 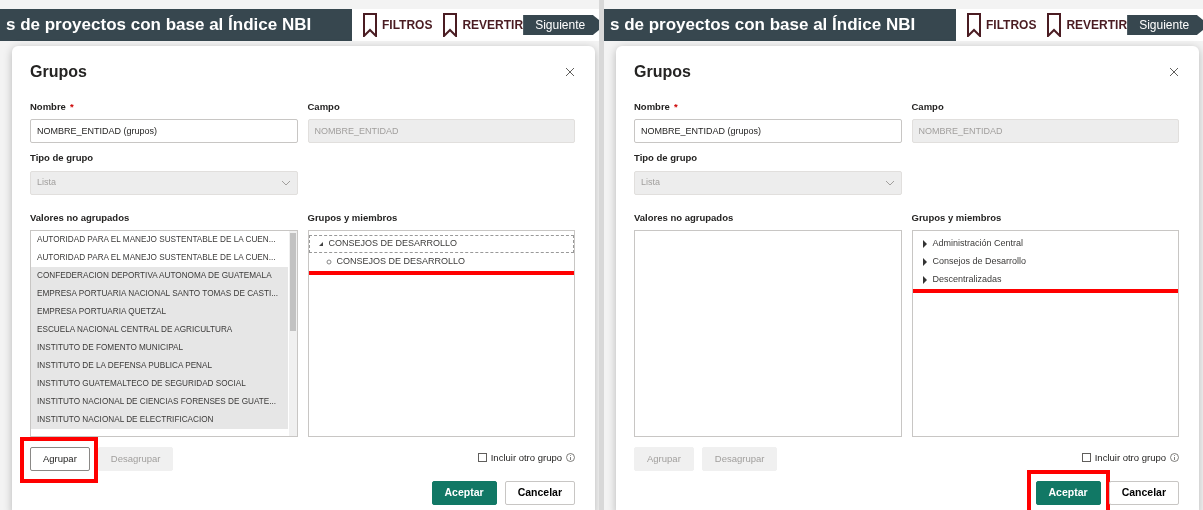 What do you see at coordinates (60, 458) in the screenshot?
I see `group-button: Agrupar` at bounding box center [60, 458].